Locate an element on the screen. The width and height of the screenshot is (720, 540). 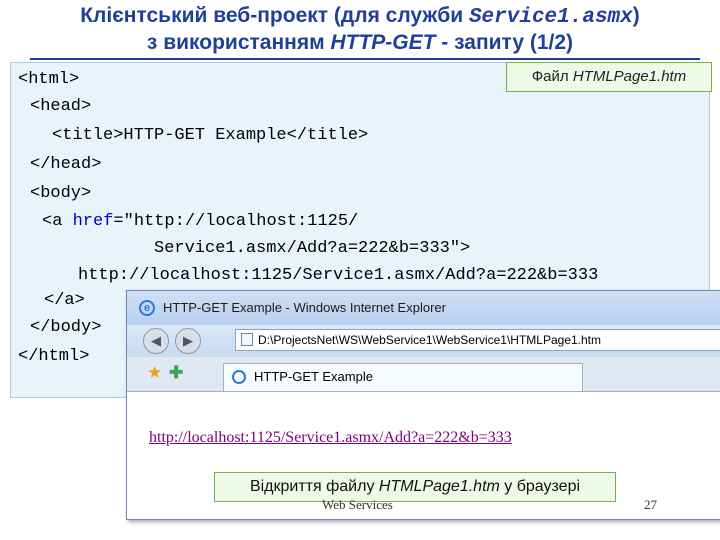
caption-suffix: у браузері is located at coordinates (540, 486).